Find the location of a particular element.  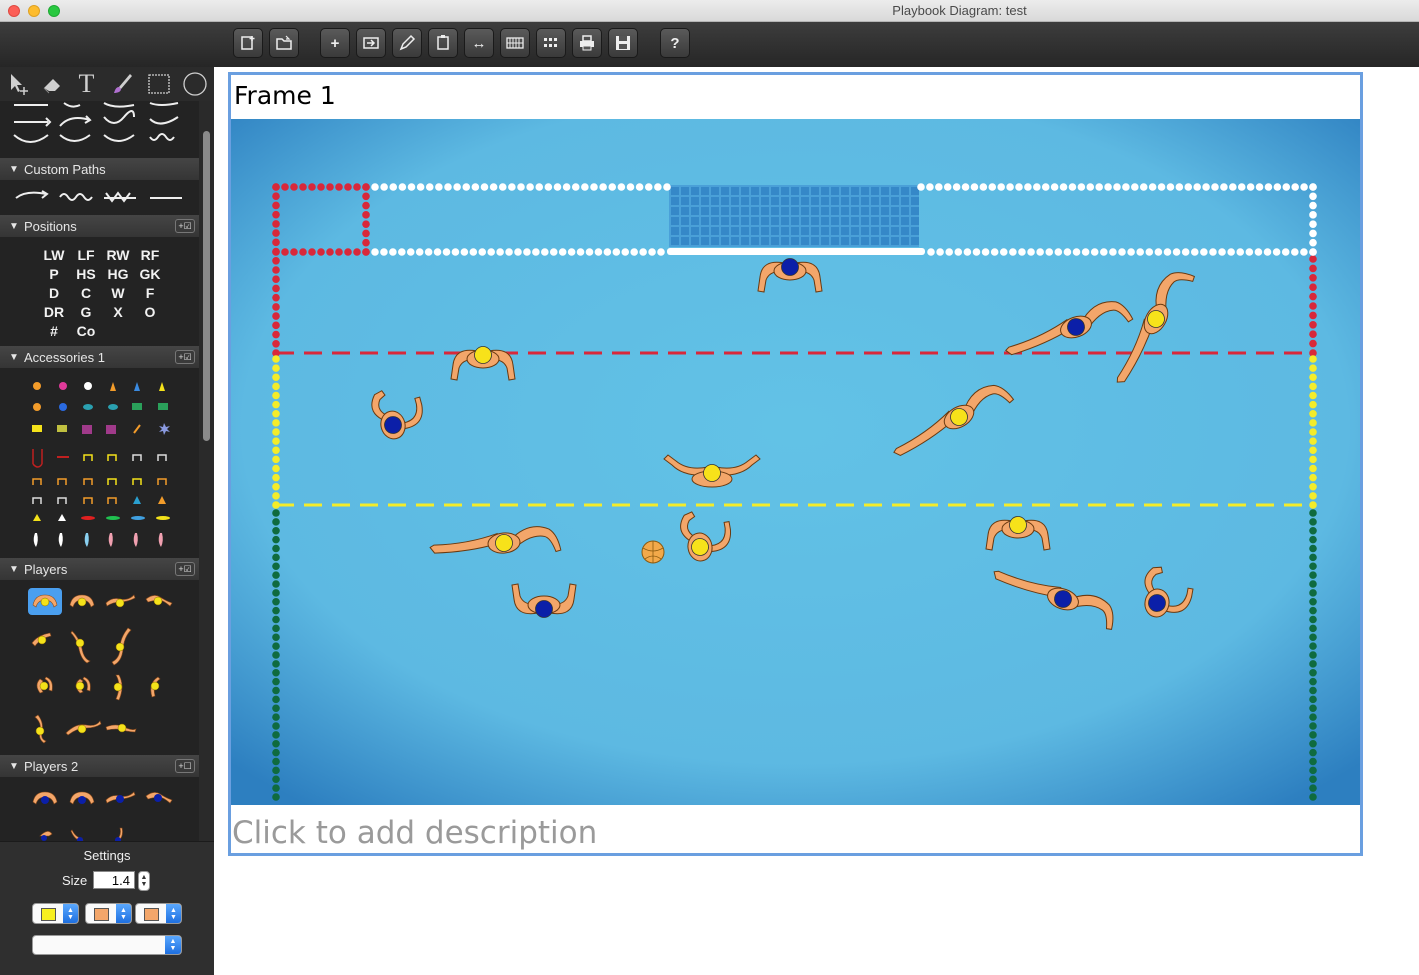

style-select: ▲ ▼ is located at coordinates (107, 945).